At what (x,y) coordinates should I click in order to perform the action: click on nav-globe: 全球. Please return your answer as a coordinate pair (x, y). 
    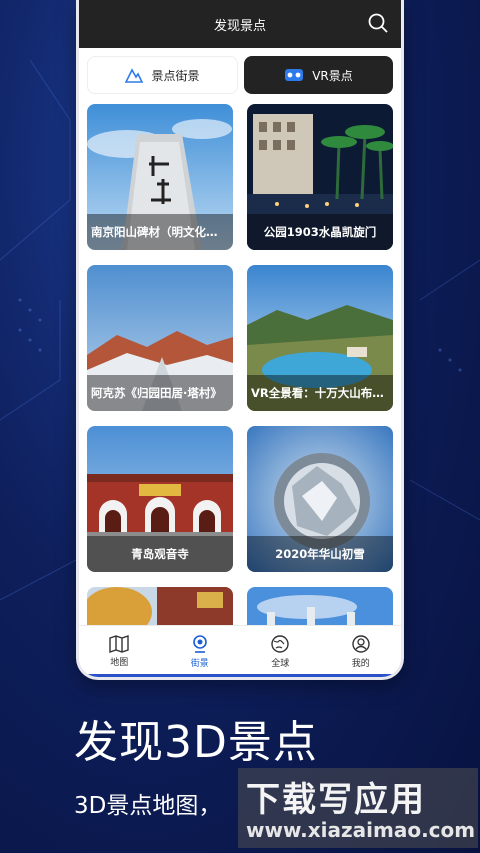
    Looking at the image, I should click on (280, 651).